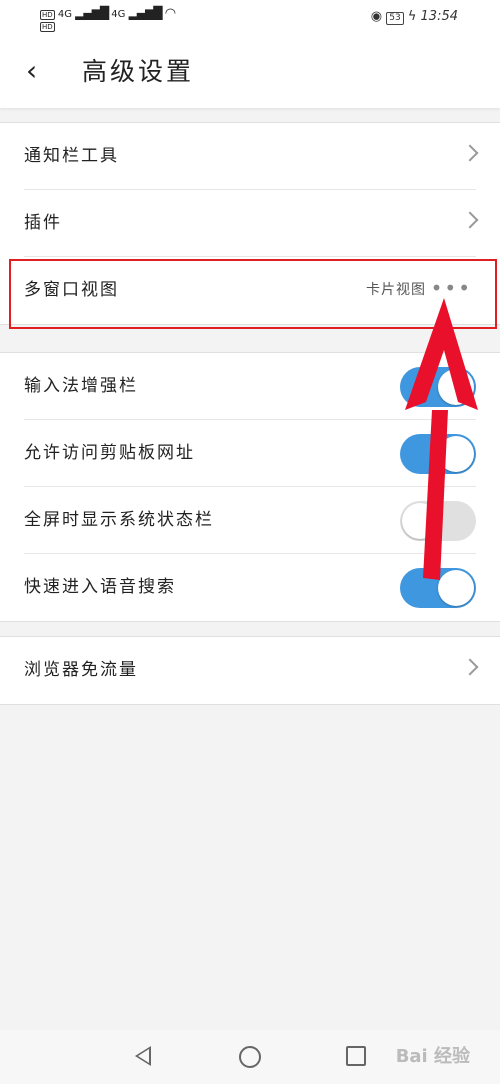  What do you see at coordinates (250, 1057) in the screenshot?
I see `nav-home-icon` at bounding box center [250, 1057].